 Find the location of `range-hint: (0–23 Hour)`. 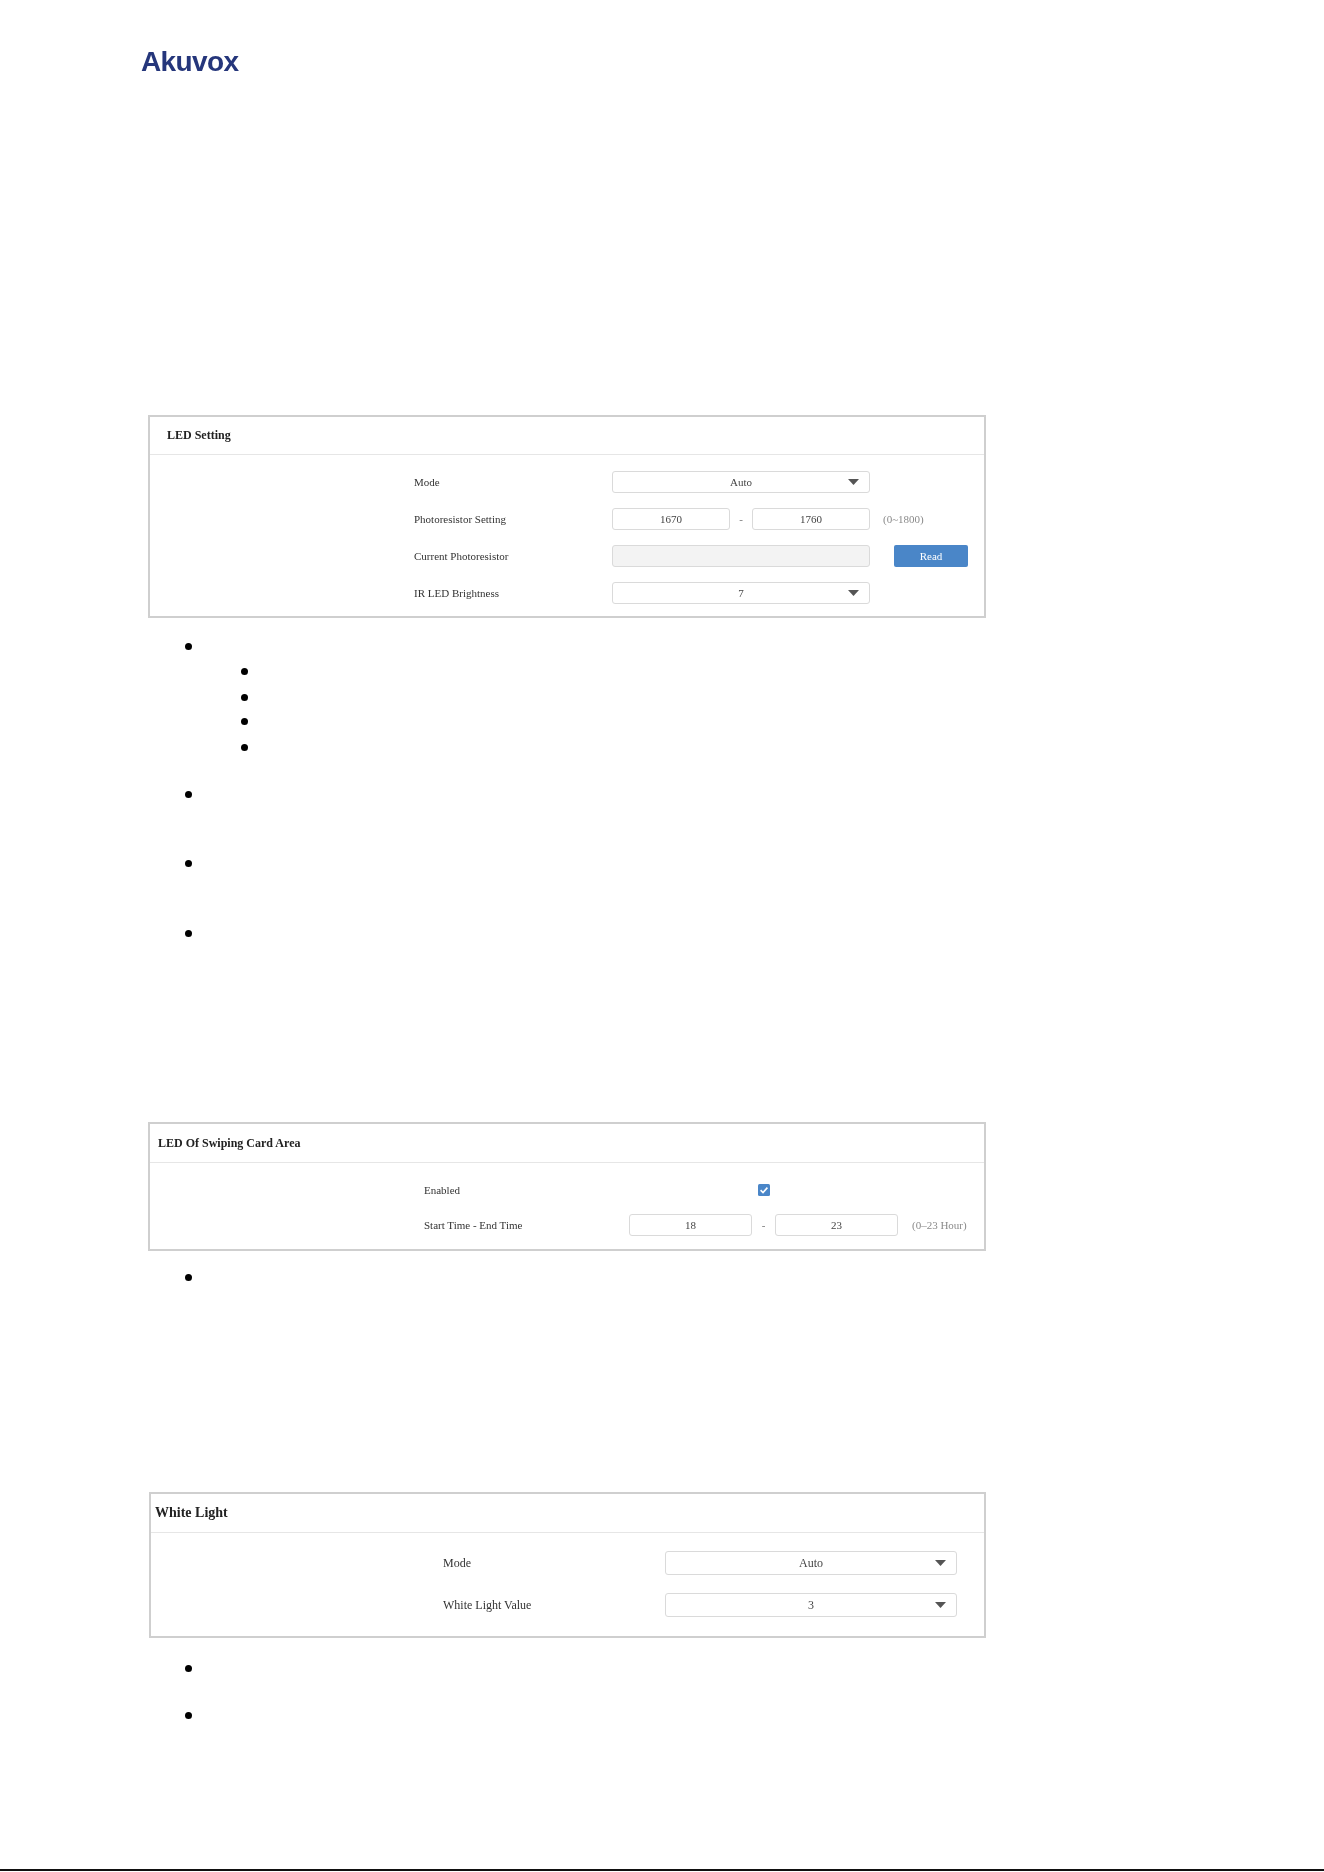

range-hint: (0–23 Hour) is located at coordinates (939, 1225).